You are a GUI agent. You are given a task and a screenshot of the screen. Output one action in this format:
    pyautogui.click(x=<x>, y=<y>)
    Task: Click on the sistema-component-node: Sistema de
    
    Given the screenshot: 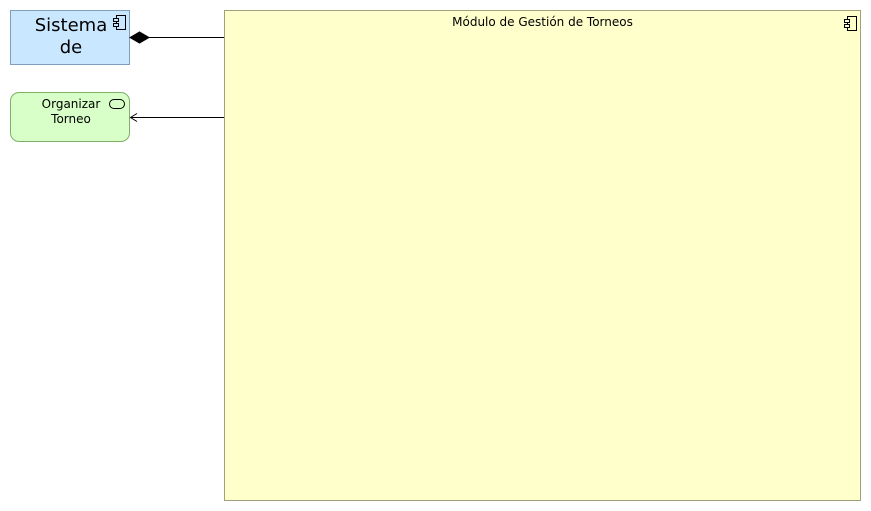 What is the action you would take?
    pyautogui.click(x=70, y=37)
    